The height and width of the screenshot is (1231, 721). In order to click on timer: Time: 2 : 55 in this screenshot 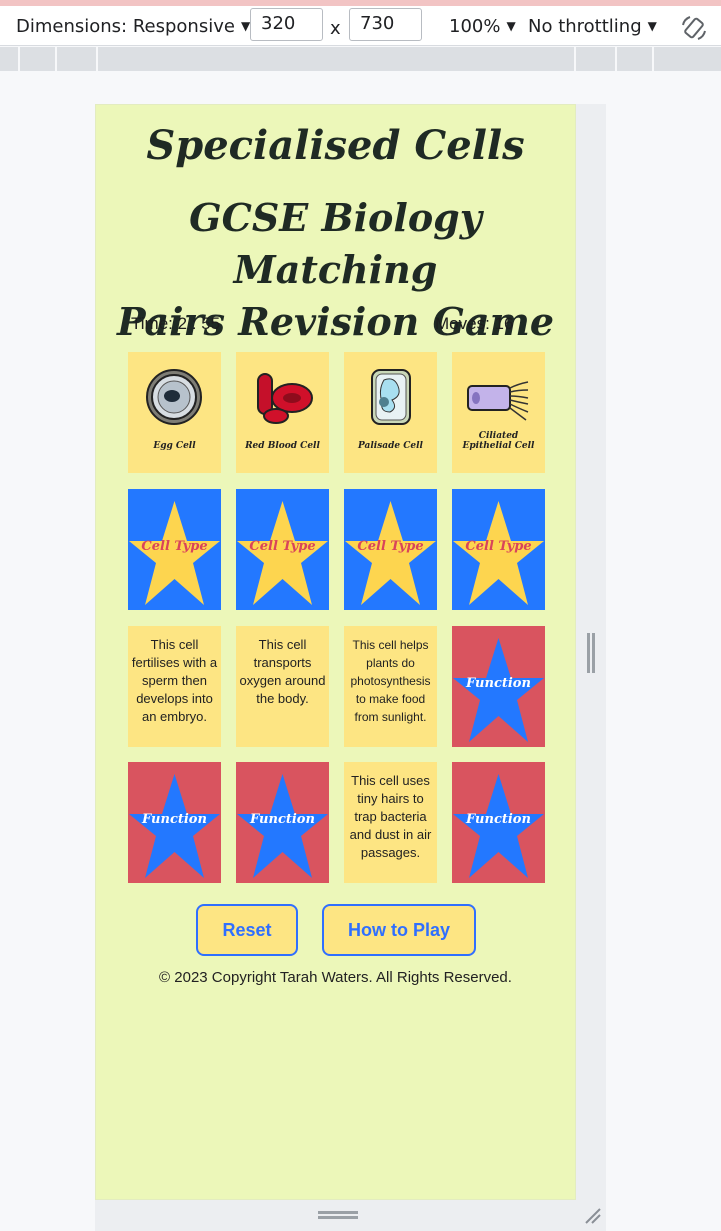, I will do `click(176, 323)`.